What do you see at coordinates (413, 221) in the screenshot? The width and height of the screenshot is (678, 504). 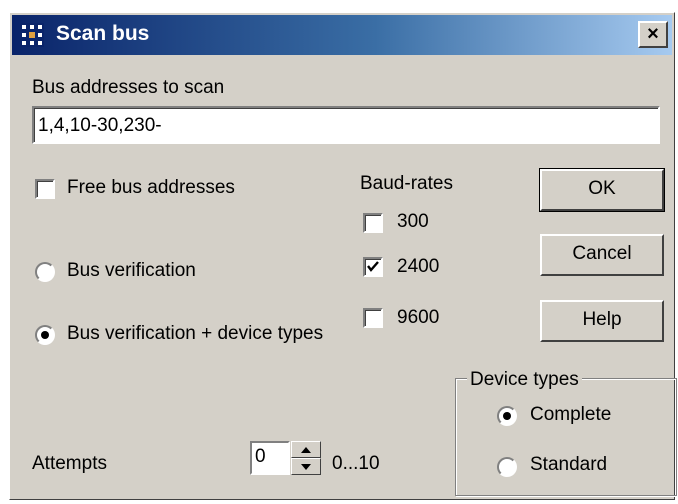 I see `baud-300-label: 300` at bounding box center [413, 221].